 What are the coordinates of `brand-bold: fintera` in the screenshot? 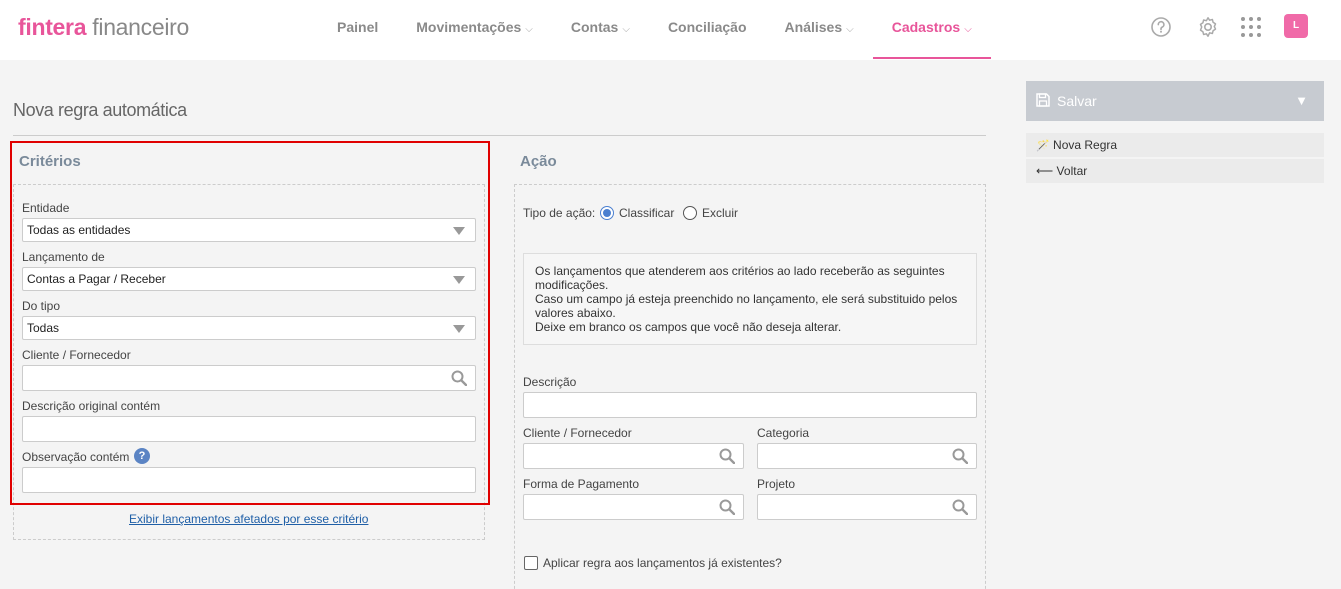 It's located at (52, 27).